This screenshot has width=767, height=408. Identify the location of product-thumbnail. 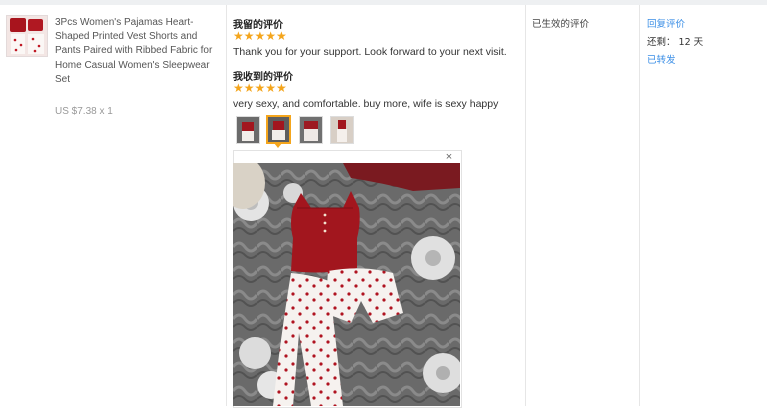
(27, 36).